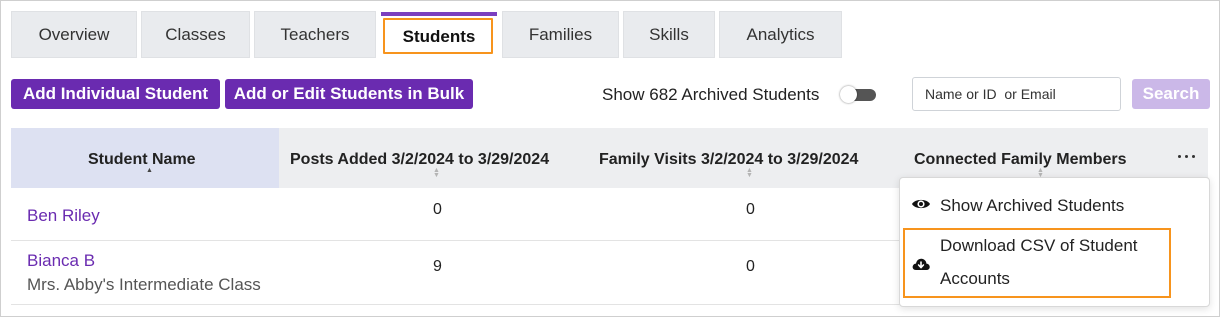 This screenshot has height=317, width=1220. What do you see at coordinates (858, 94) in the screenshot?
I see `archived-toggle` at bounding box center [858, 94].